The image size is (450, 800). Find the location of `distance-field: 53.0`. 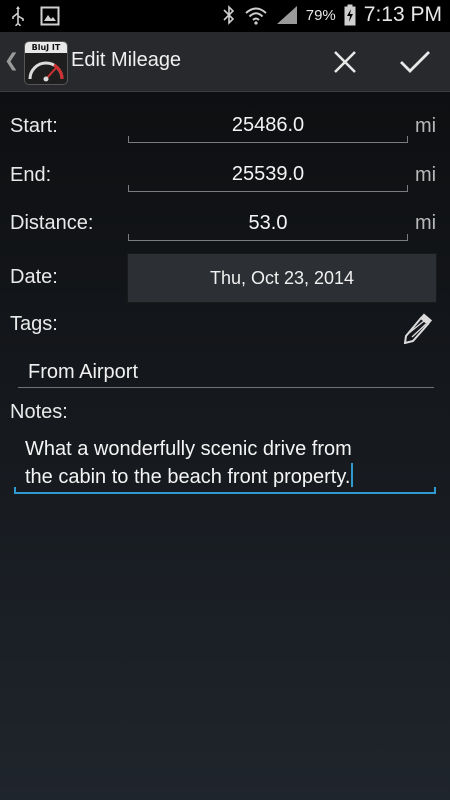

distance-field: 53.0 is located at coordinates (268, 223).